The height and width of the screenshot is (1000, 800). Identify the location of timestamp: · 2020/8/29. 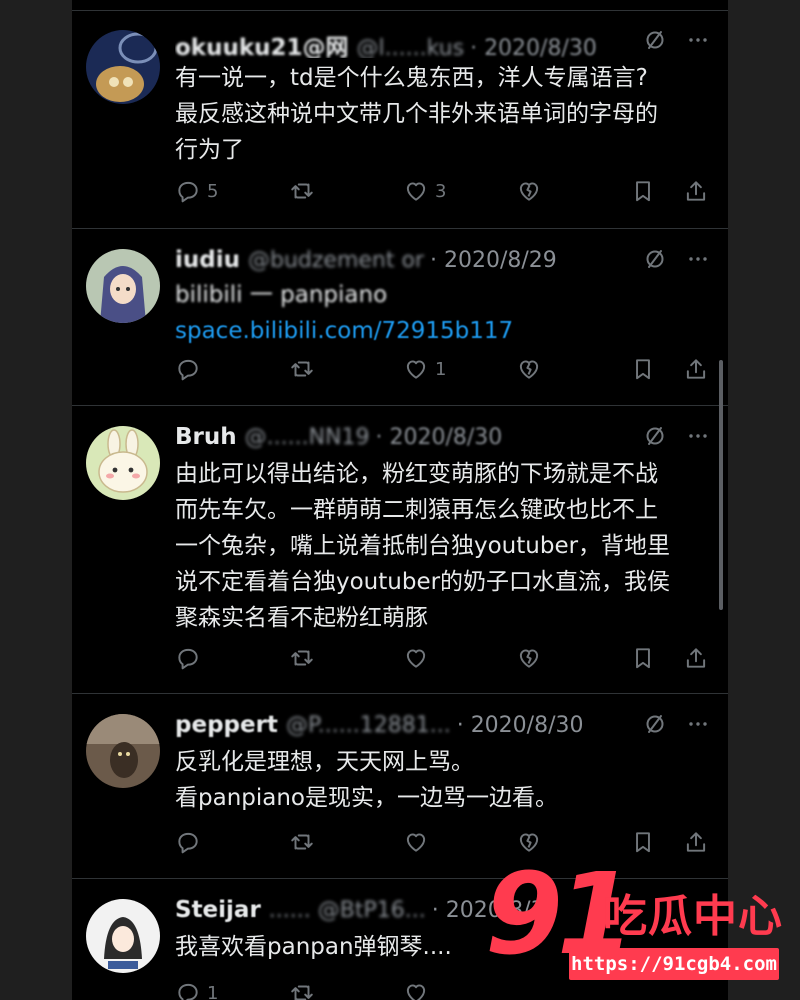
(493, 260).